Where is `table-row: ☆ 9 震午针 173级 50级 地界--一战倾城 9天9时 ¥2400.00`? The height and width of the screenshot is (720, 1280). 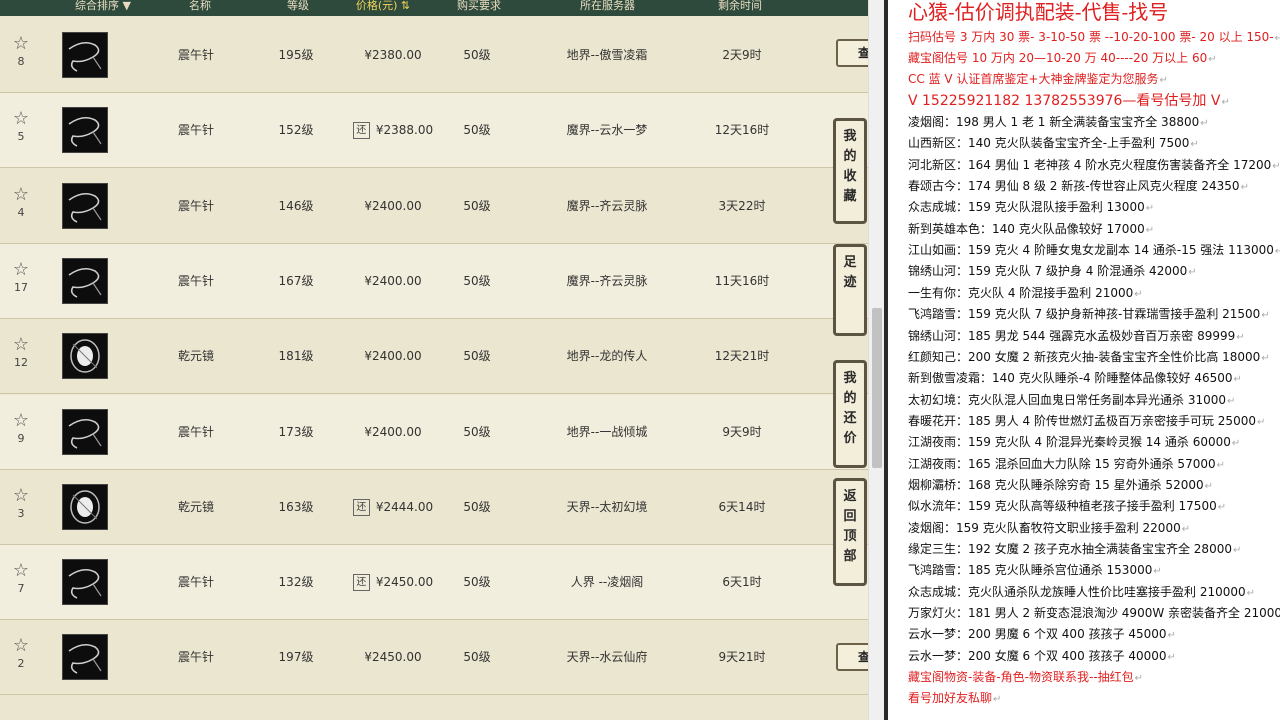
table-row: ☆ 9 震午针 173级 50级 地界--一战倾城 9天9时 ¥2400.00 is located at coordinates (434, 432).